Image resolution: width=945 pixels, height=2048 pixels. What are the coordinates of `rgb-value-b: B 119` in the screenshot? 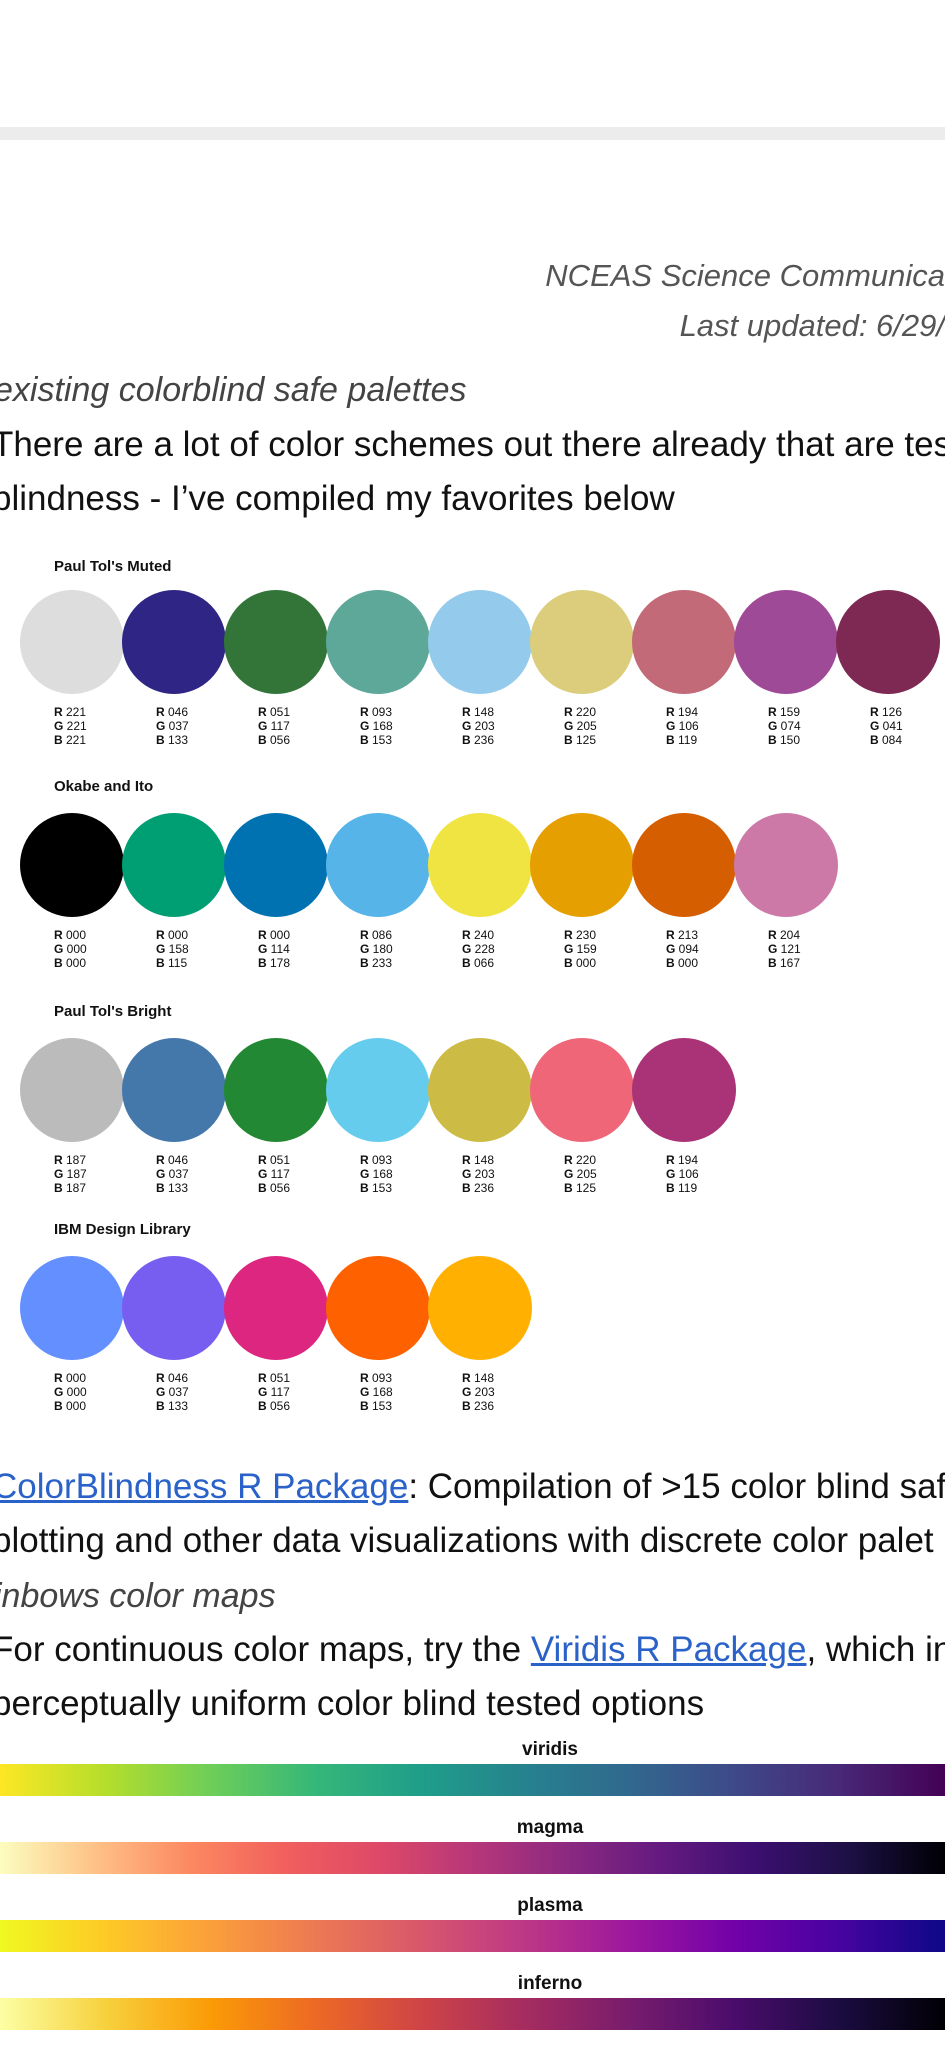 It's located at (682, 740).